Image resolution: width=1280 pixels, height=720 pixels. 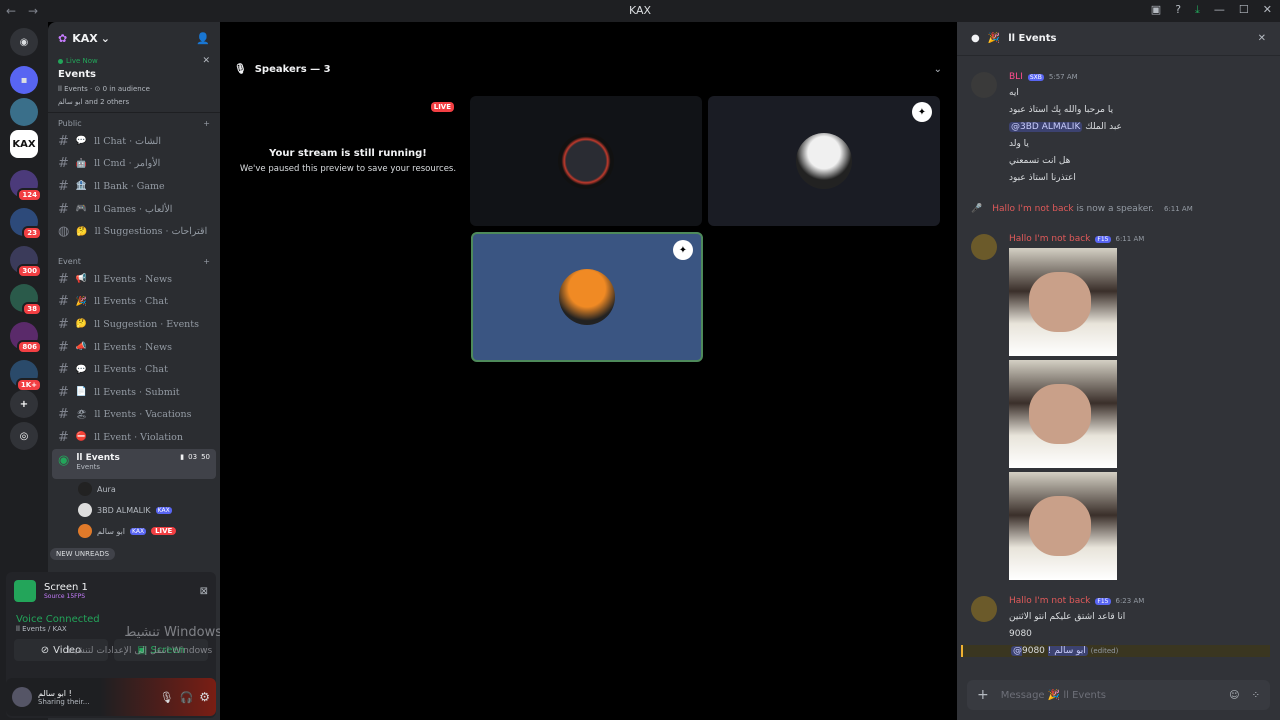 I want to click on message-input: + Message 🎉 ll Events ☺ ⁘, so click(x=1118, y=695).